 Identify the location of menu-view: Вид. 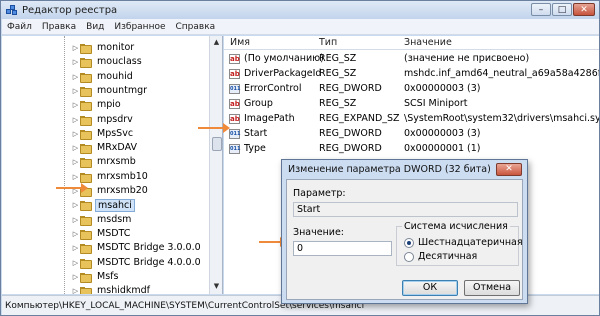
(95, 27).